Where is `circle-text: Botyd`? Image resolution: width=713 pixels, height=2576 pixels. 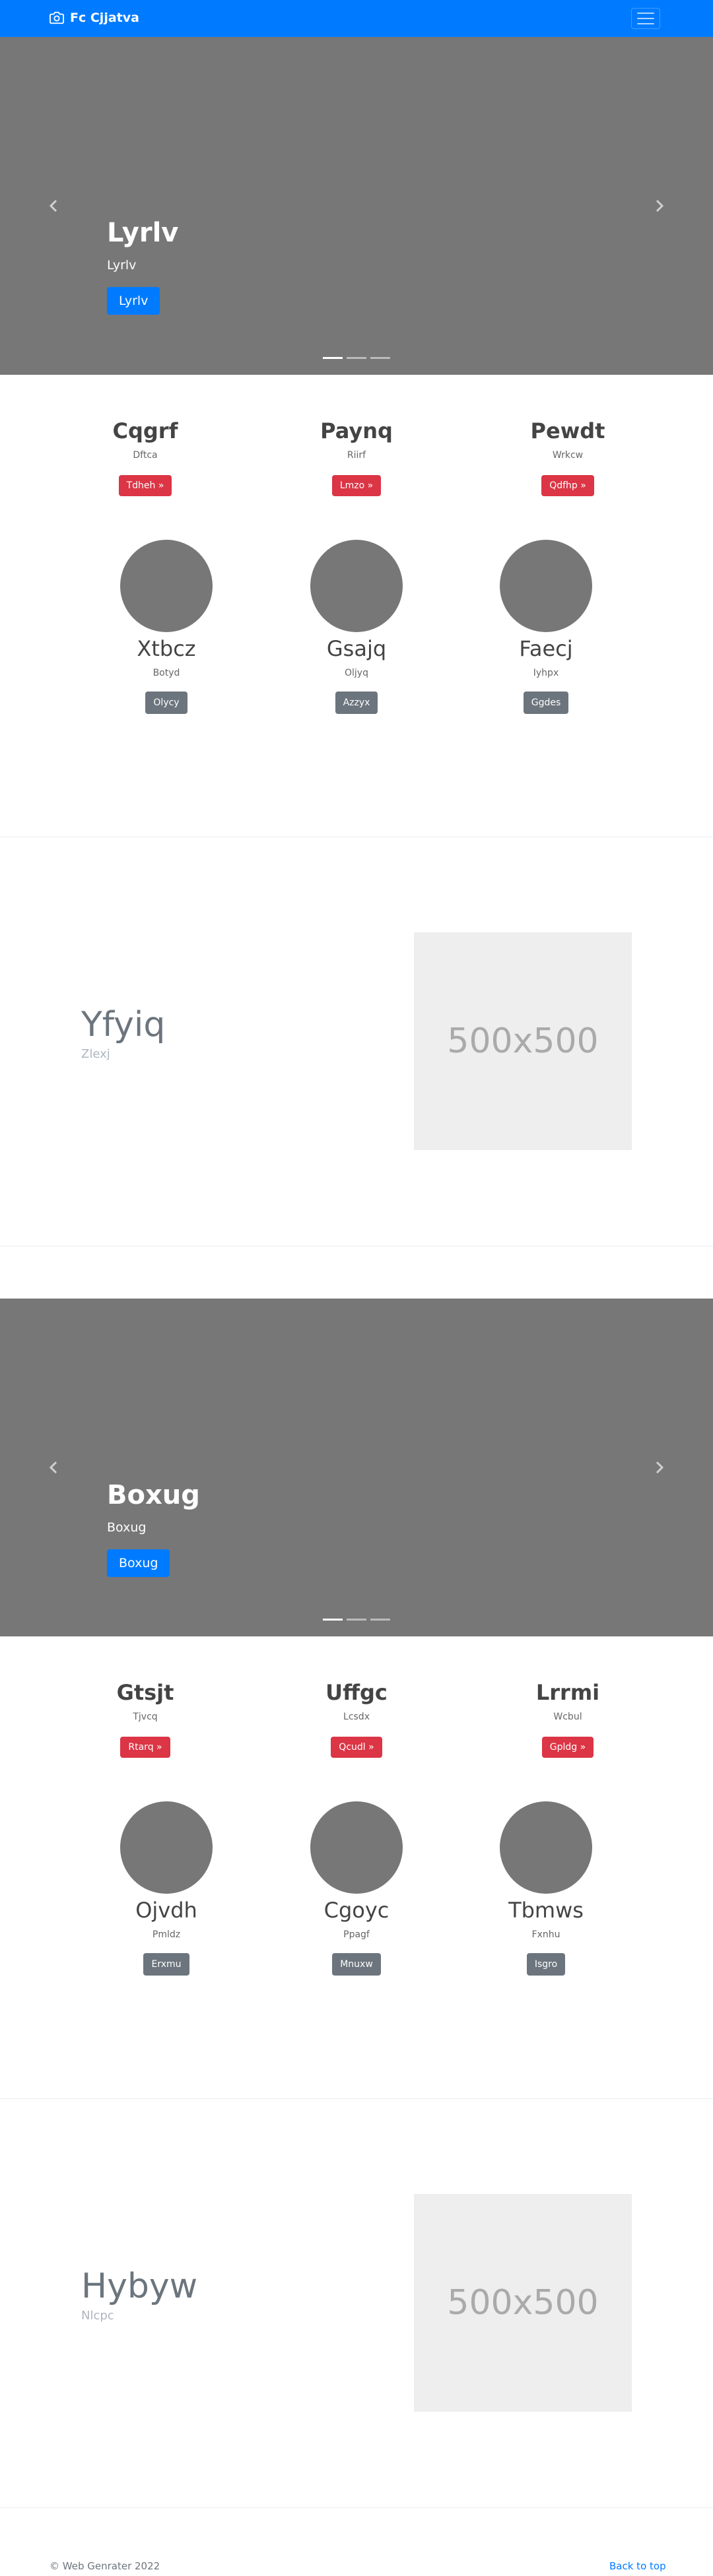 circle-text: Botyd is located at coordinates (166, 673).